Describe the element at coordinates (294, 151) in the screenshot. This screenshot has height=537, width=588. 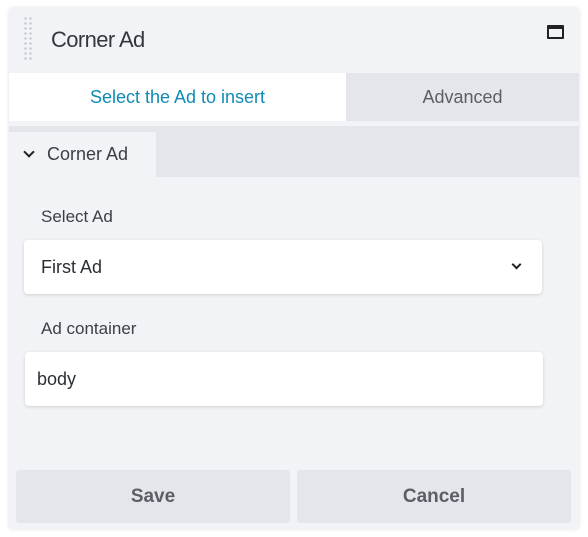
I see `section-bar: Corner Ad` at that location.